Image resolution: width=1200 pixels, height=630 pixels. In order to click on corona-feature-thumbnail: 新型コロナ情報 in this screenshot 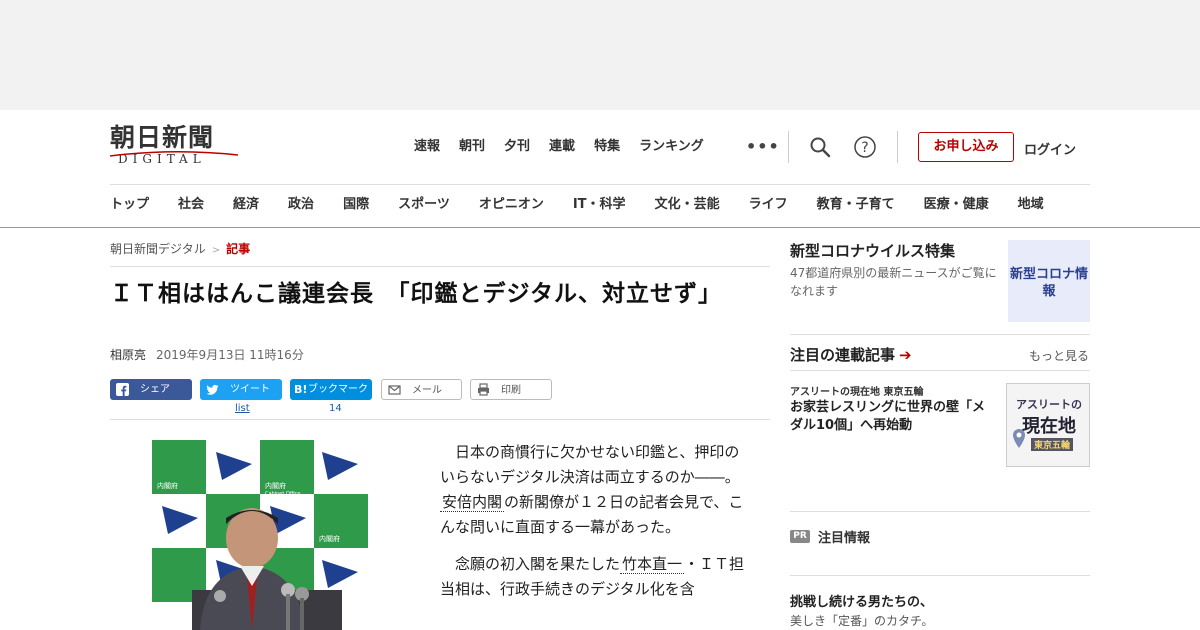, I will do `click(1049, 281)`.